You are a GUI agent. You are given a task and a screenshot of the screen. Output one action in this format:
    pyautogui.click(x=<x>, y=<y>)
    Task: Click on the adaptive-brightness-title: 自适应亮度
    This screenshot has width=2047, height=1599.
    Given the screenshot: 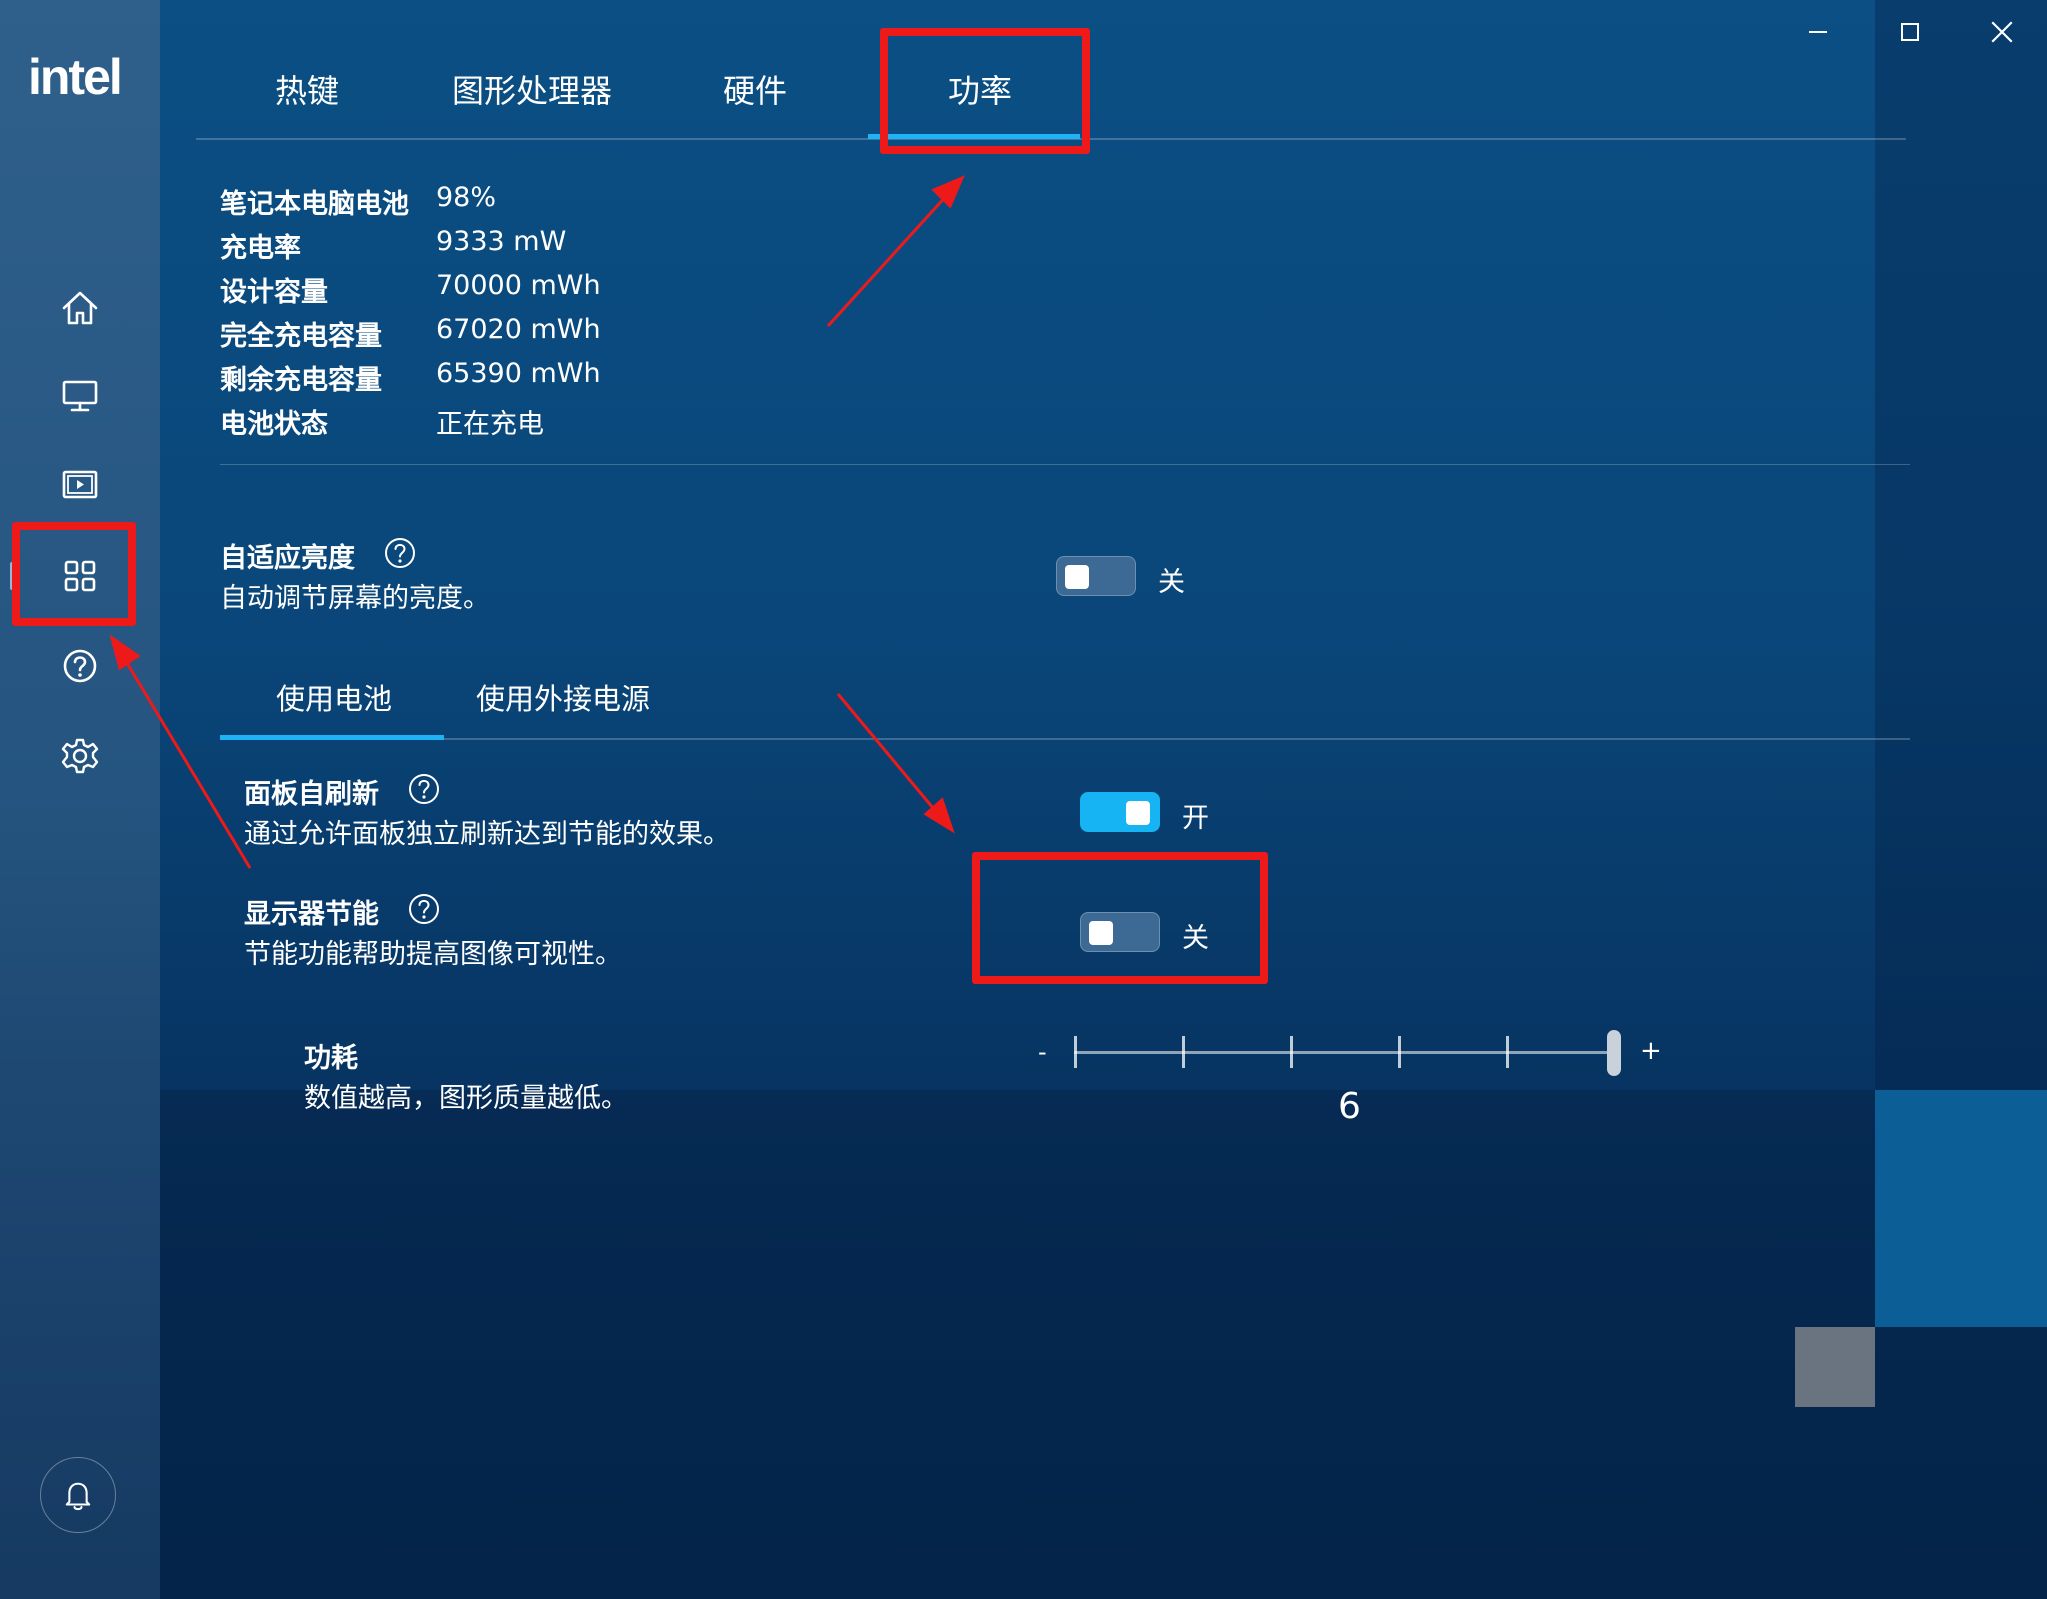 What is the action you would take?
    pyautogui.click(x=287, y=558)
    